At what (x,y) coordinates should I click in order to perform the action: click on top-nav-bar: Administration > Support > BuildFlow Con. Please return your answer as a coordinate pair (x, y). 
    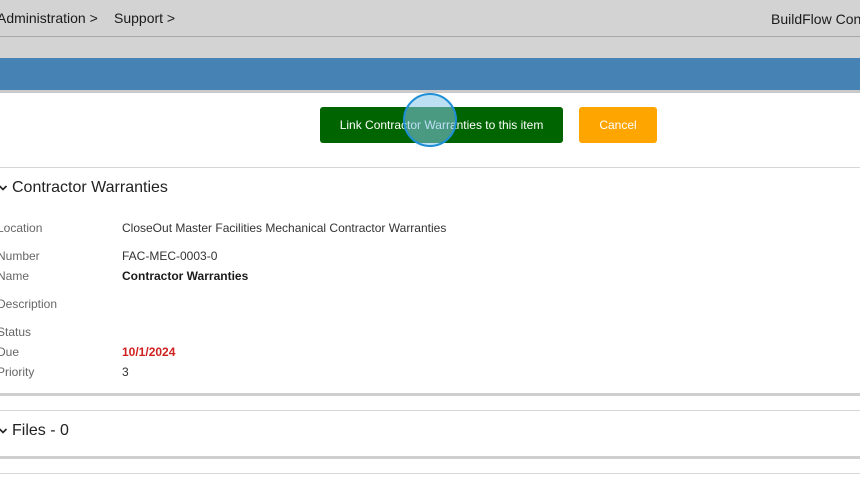
    Looking at the image, I should click on (430, 18).